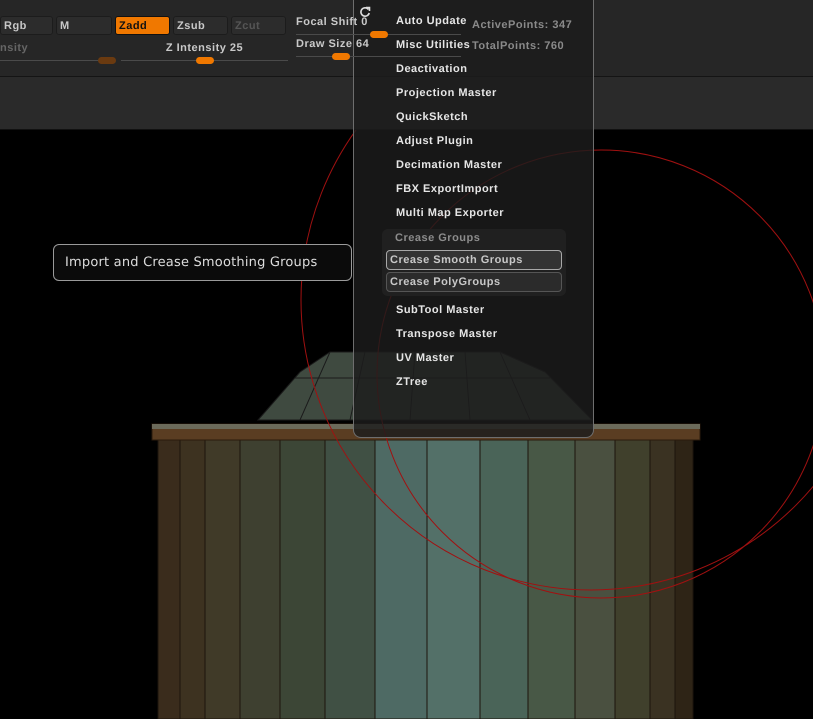 The width and height of the screenshot is (813, 719). Describe the element at coordinates (205, 49) in the screenshot. I see `slider-label: Z Intensity 25` at that location.